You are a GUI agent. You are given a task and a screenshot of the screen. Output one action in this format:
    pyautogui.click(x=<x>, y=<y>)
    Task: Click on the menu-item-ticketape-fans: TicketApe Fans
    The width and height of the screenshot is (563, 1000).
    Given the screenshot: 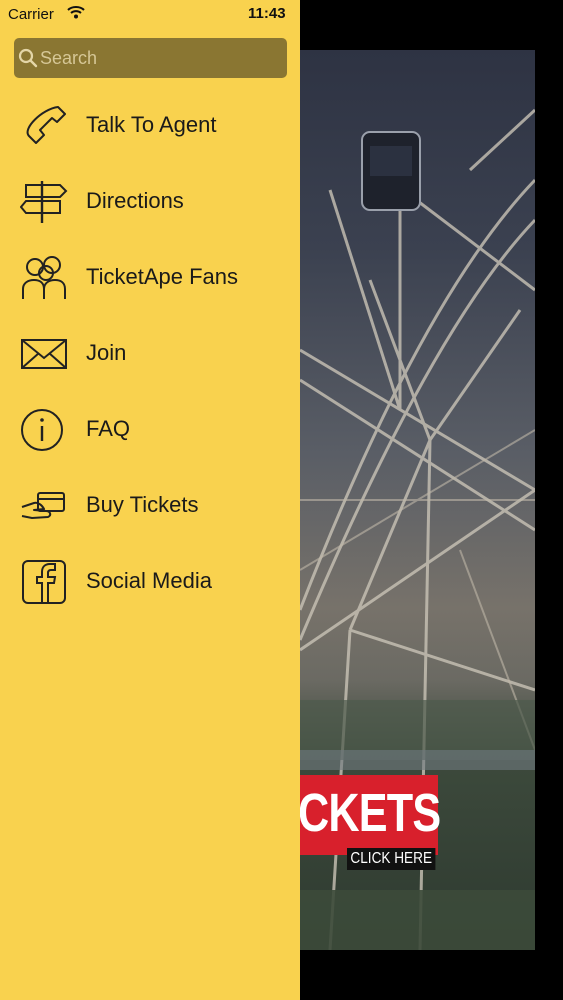 What is the action you would take?
    pyautogui.click(x=150, y=278)
    